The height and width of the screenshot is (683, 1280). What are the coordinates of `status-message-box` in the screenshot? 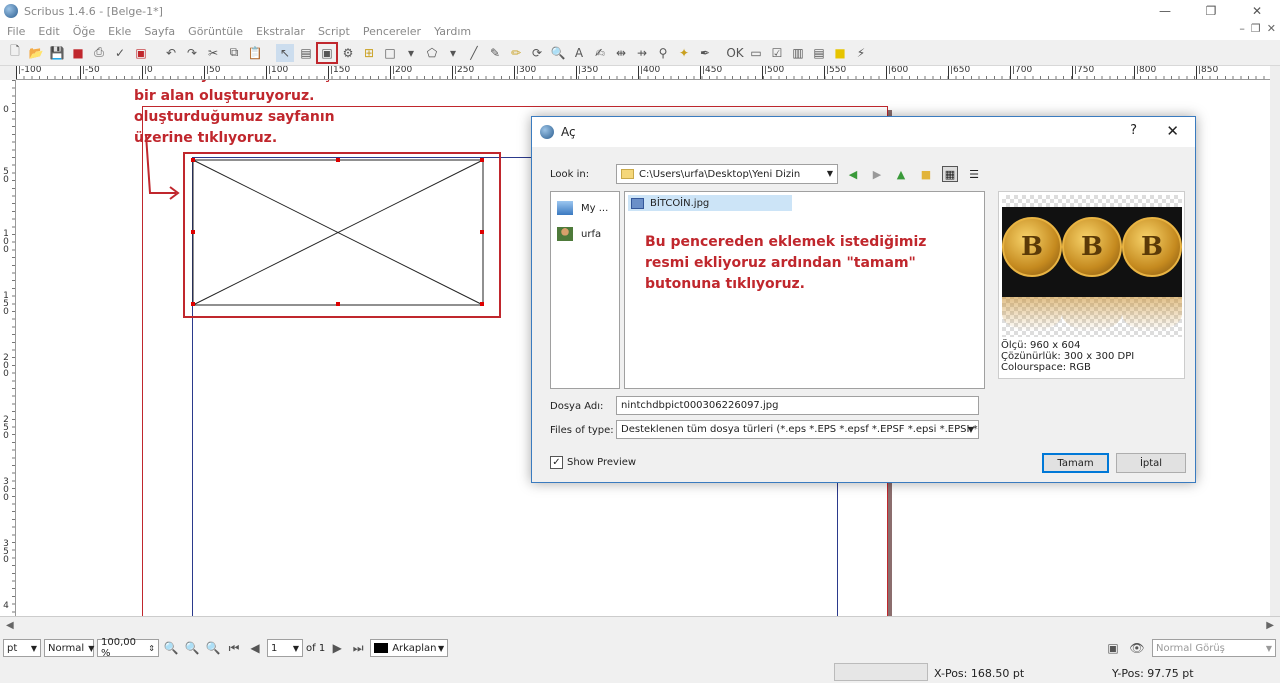 It's located at (881, 672).